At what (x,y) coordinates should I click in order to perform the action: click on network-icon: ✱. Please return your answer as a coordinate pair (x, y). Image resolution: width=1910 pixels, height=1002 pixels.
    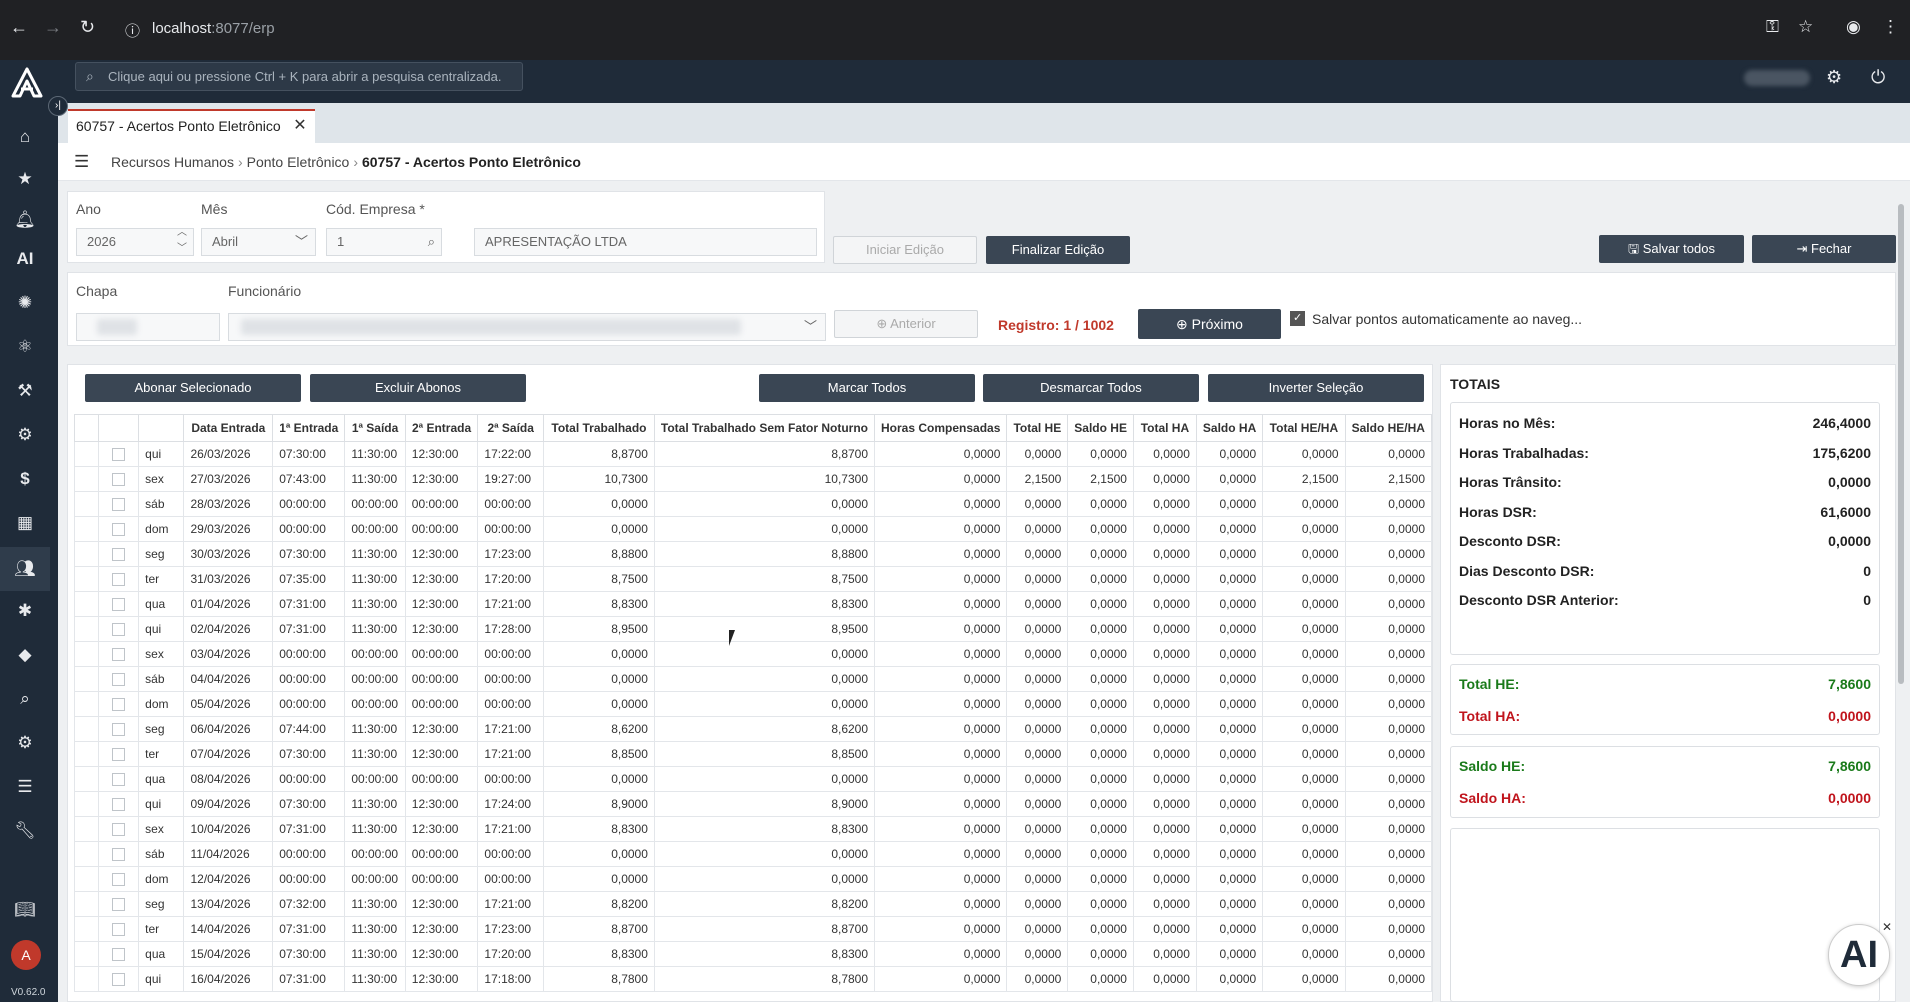
    Looking at the image, I should click on (25, 611).